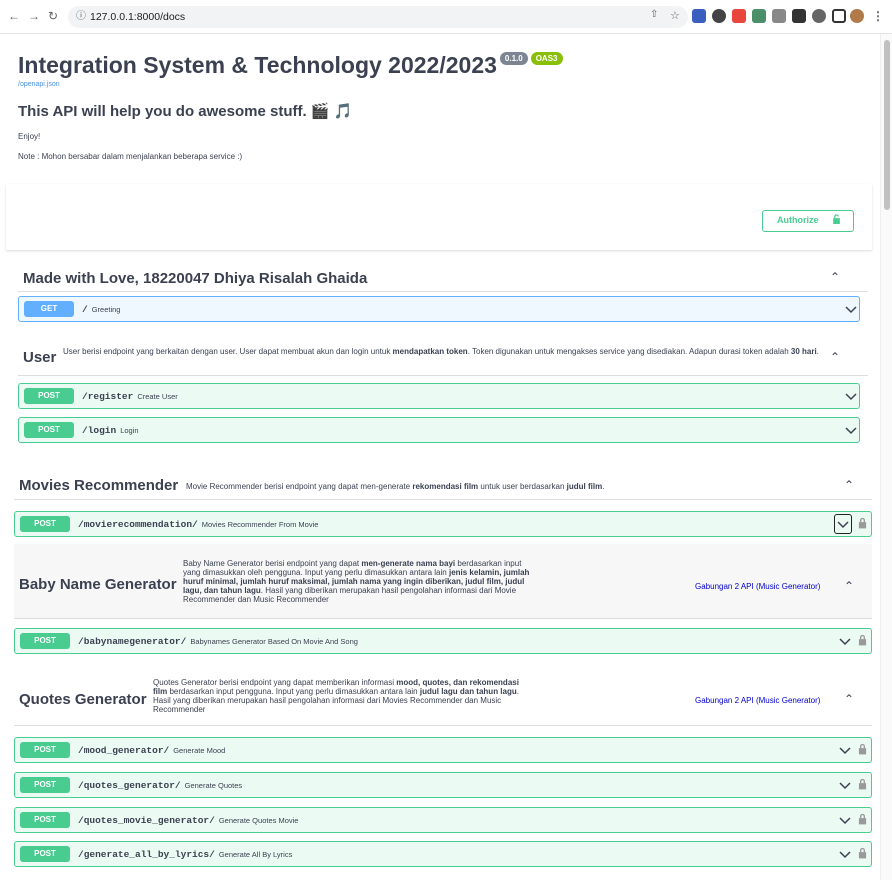 The height and width of the screenshot is (880, 892). I want to click on desc-text: ., so click(603, 486).